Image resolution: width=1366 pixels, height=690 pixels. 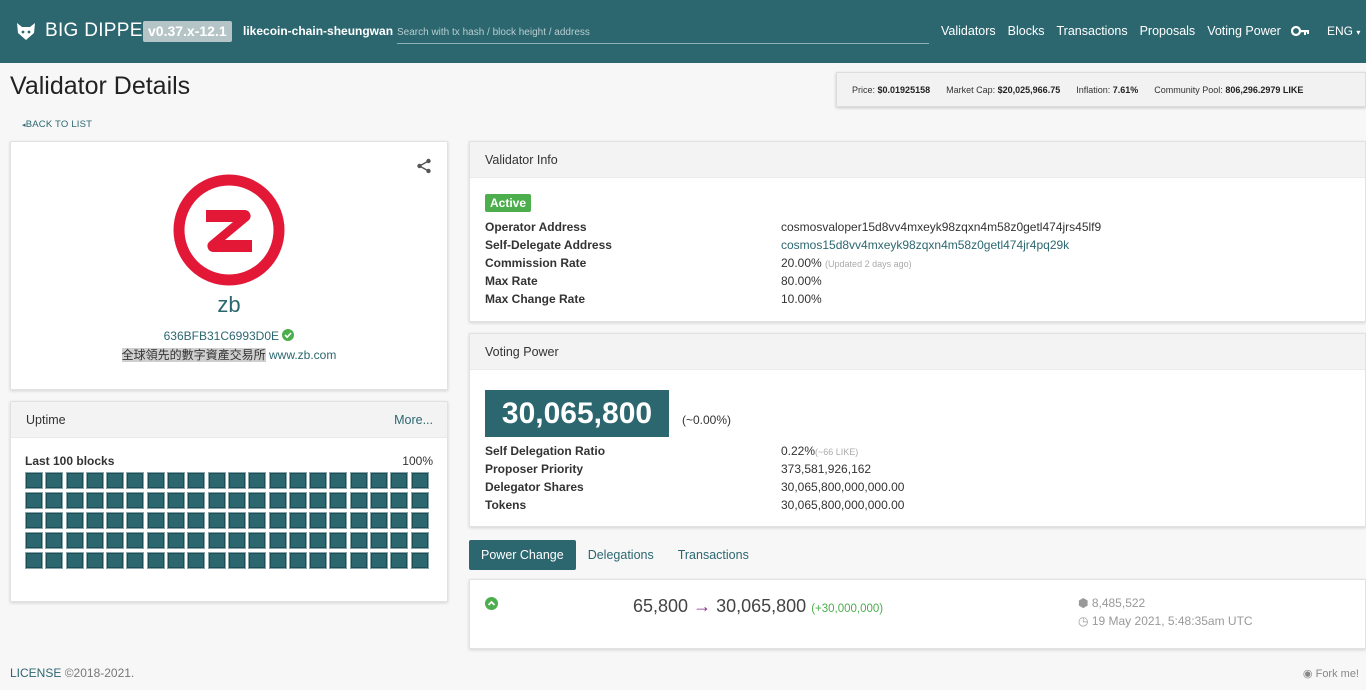 What do you see at coordinates (1092, 31) in the screenshot?
I see `nav-transactions: Transactions` at bounding box center [1092, 31].